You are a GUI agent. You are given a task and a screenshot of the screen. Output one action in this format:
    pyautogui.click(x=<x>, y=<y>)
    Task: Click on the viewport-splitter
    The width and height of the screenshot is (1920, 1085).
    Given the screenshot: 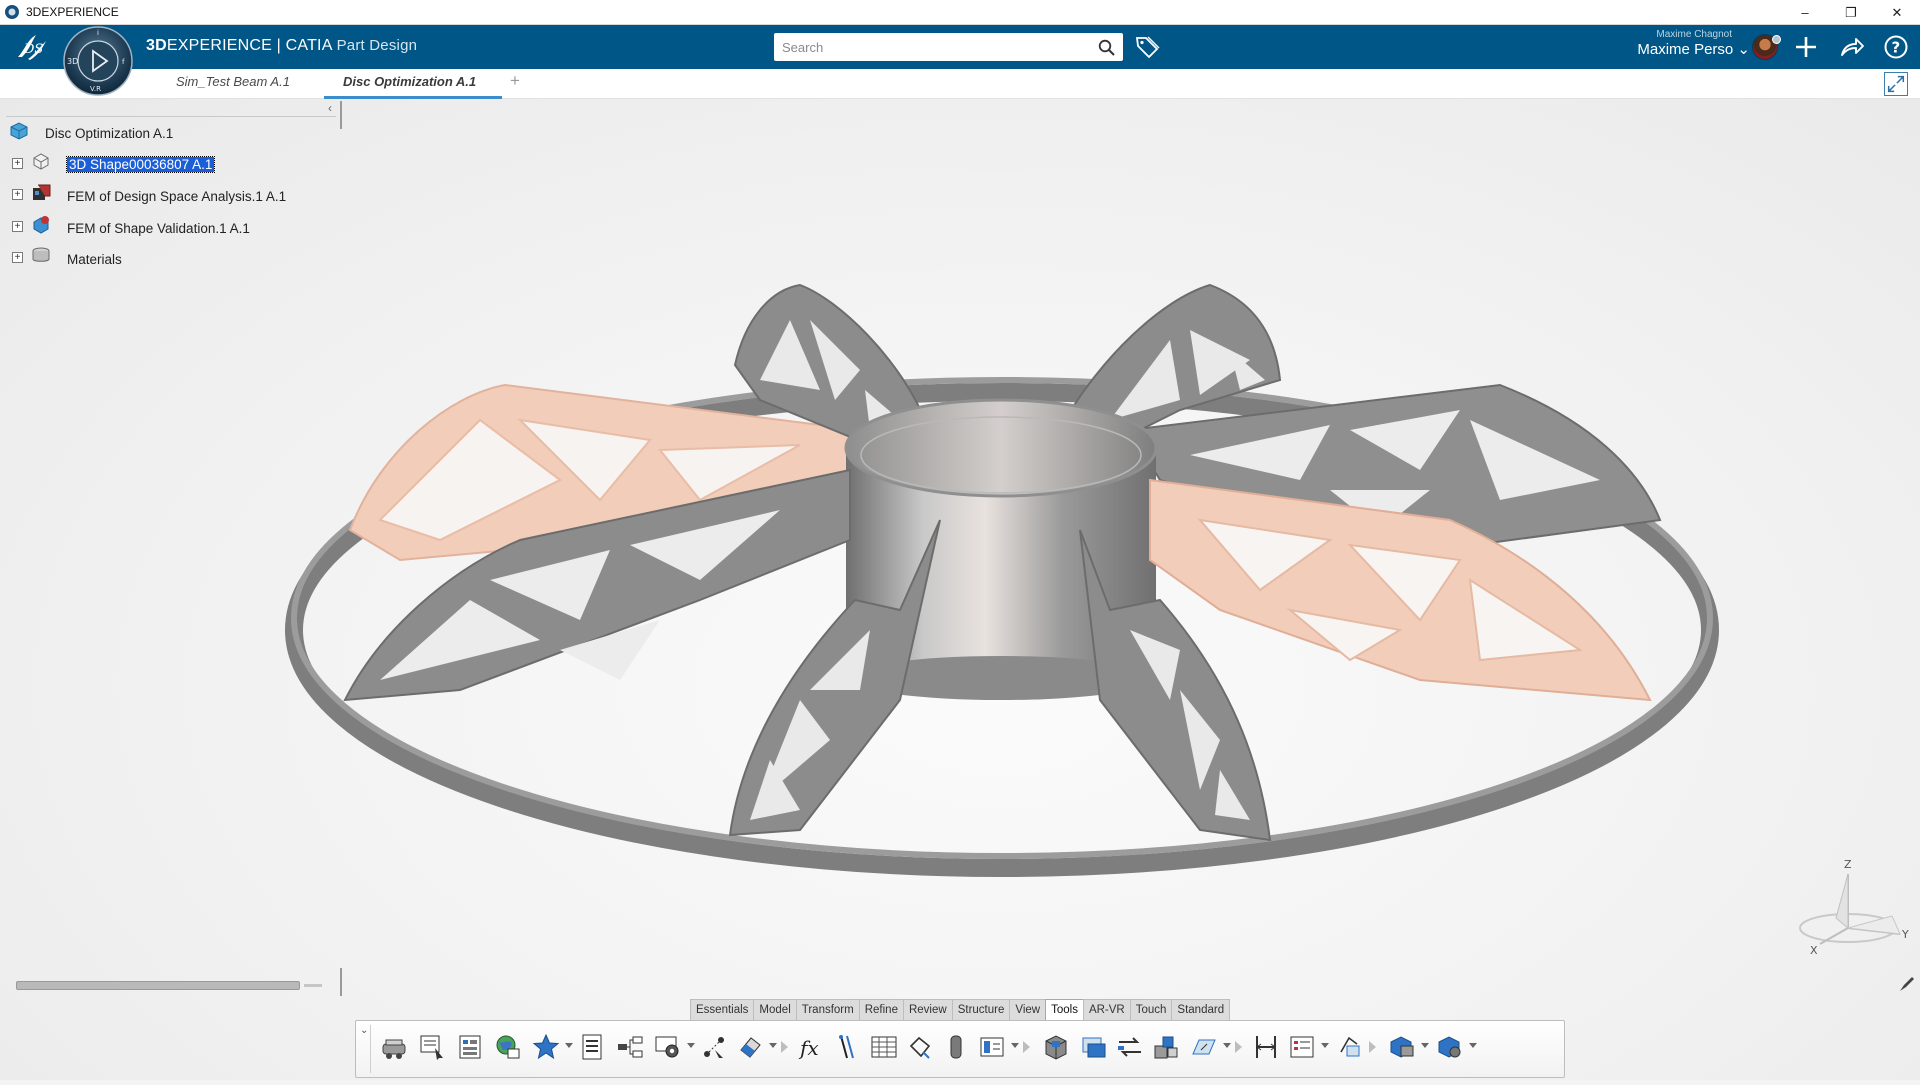 What is the action you would take?
    pyautogui.click(x=341, y=982)
    